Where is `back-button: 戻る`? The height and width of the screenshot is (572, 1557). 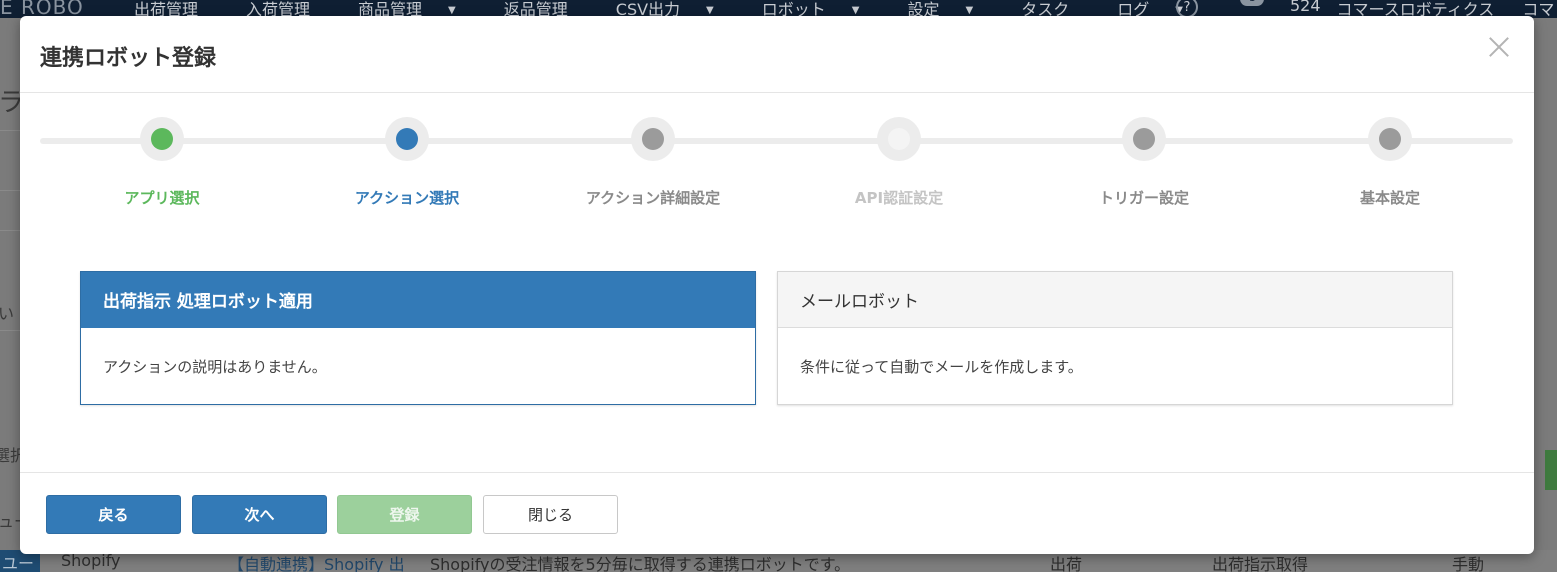
back-button: 戻る is located at coordinates (113, 514).